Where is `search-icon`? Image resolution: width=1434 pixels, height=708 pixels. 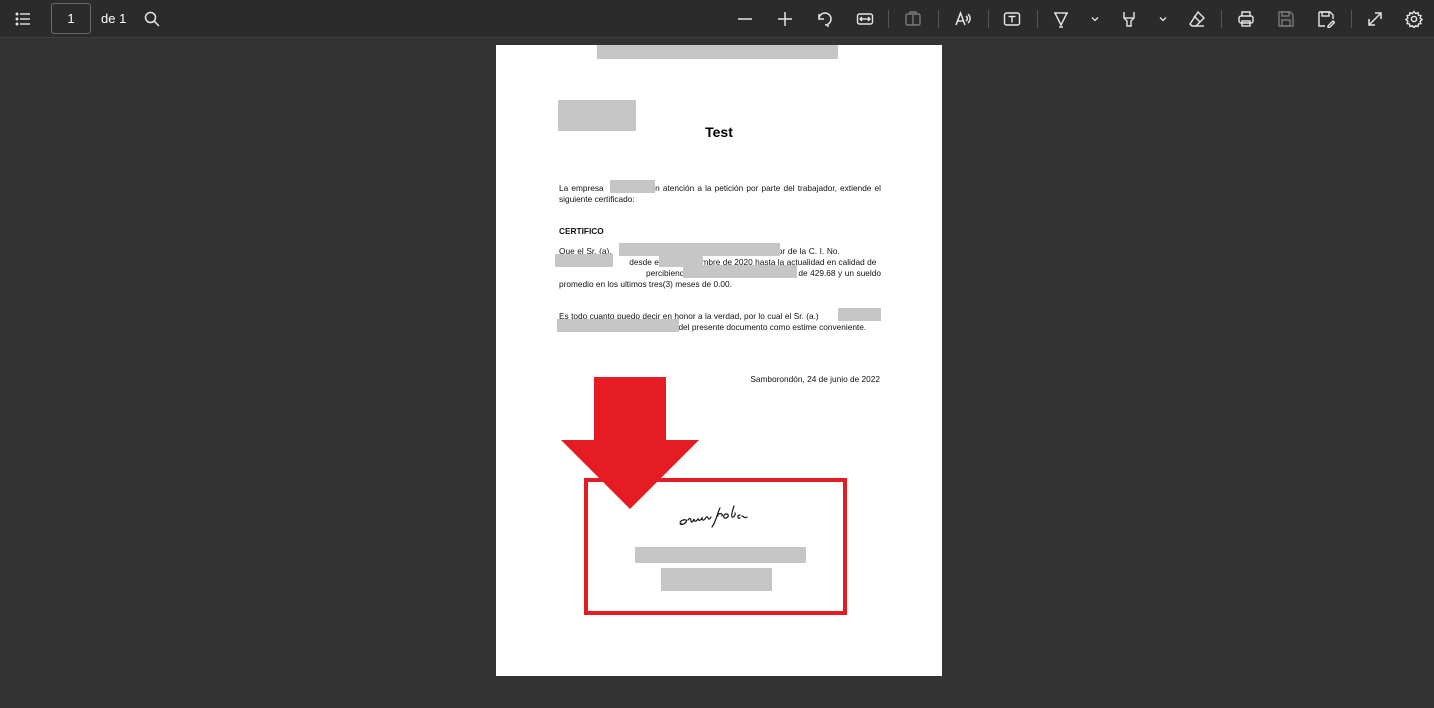
search-icon is located at coordinates (152, 19).